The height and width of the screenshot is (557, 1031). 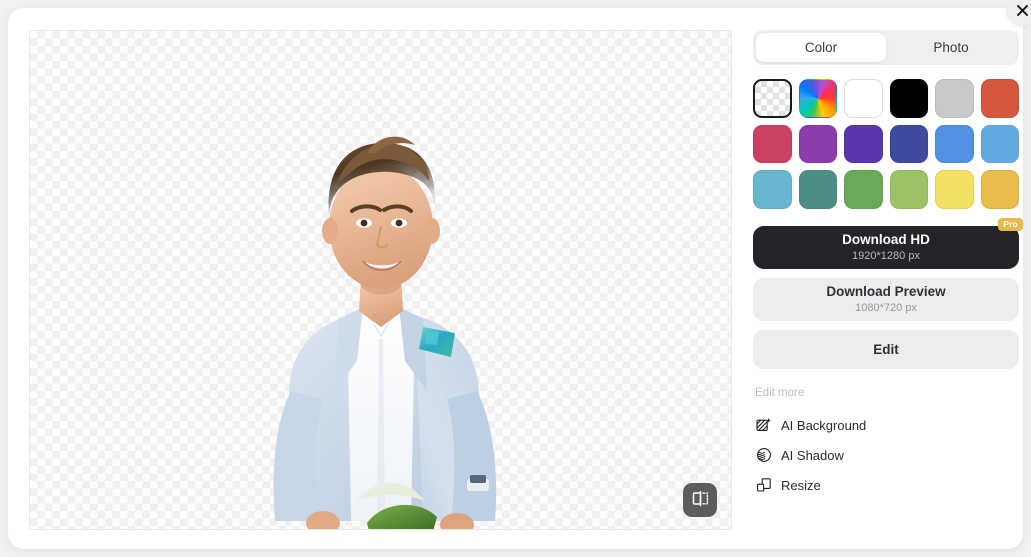 What do you see at coordinates (821, 47) in the screenshot?
I see `tab-color: Color` at bounding box center [821, 47].